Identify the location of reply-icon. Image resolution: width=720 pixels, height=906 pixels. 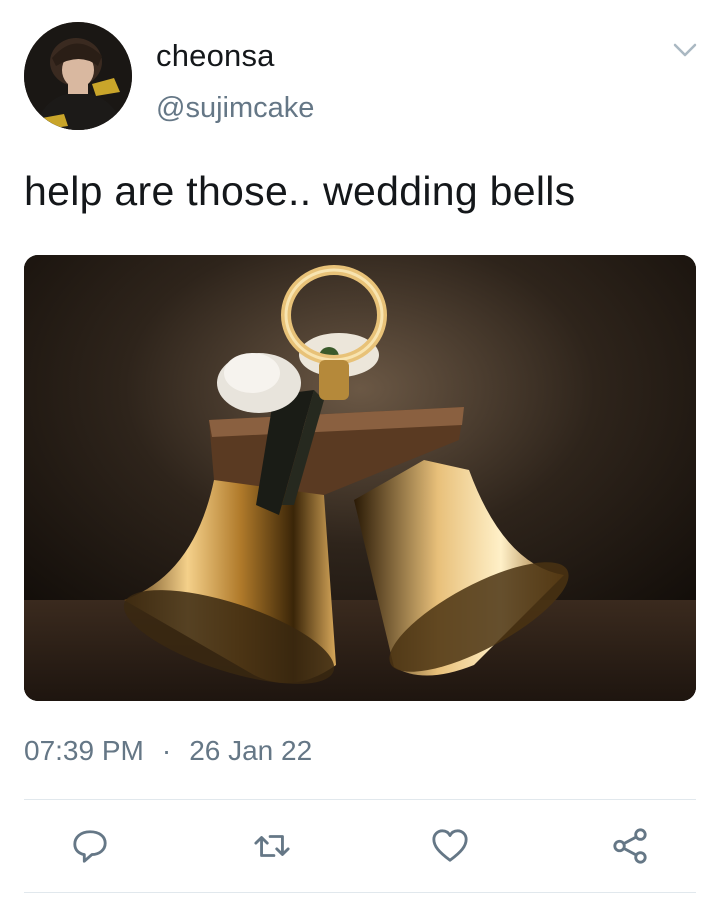
(90, 846).